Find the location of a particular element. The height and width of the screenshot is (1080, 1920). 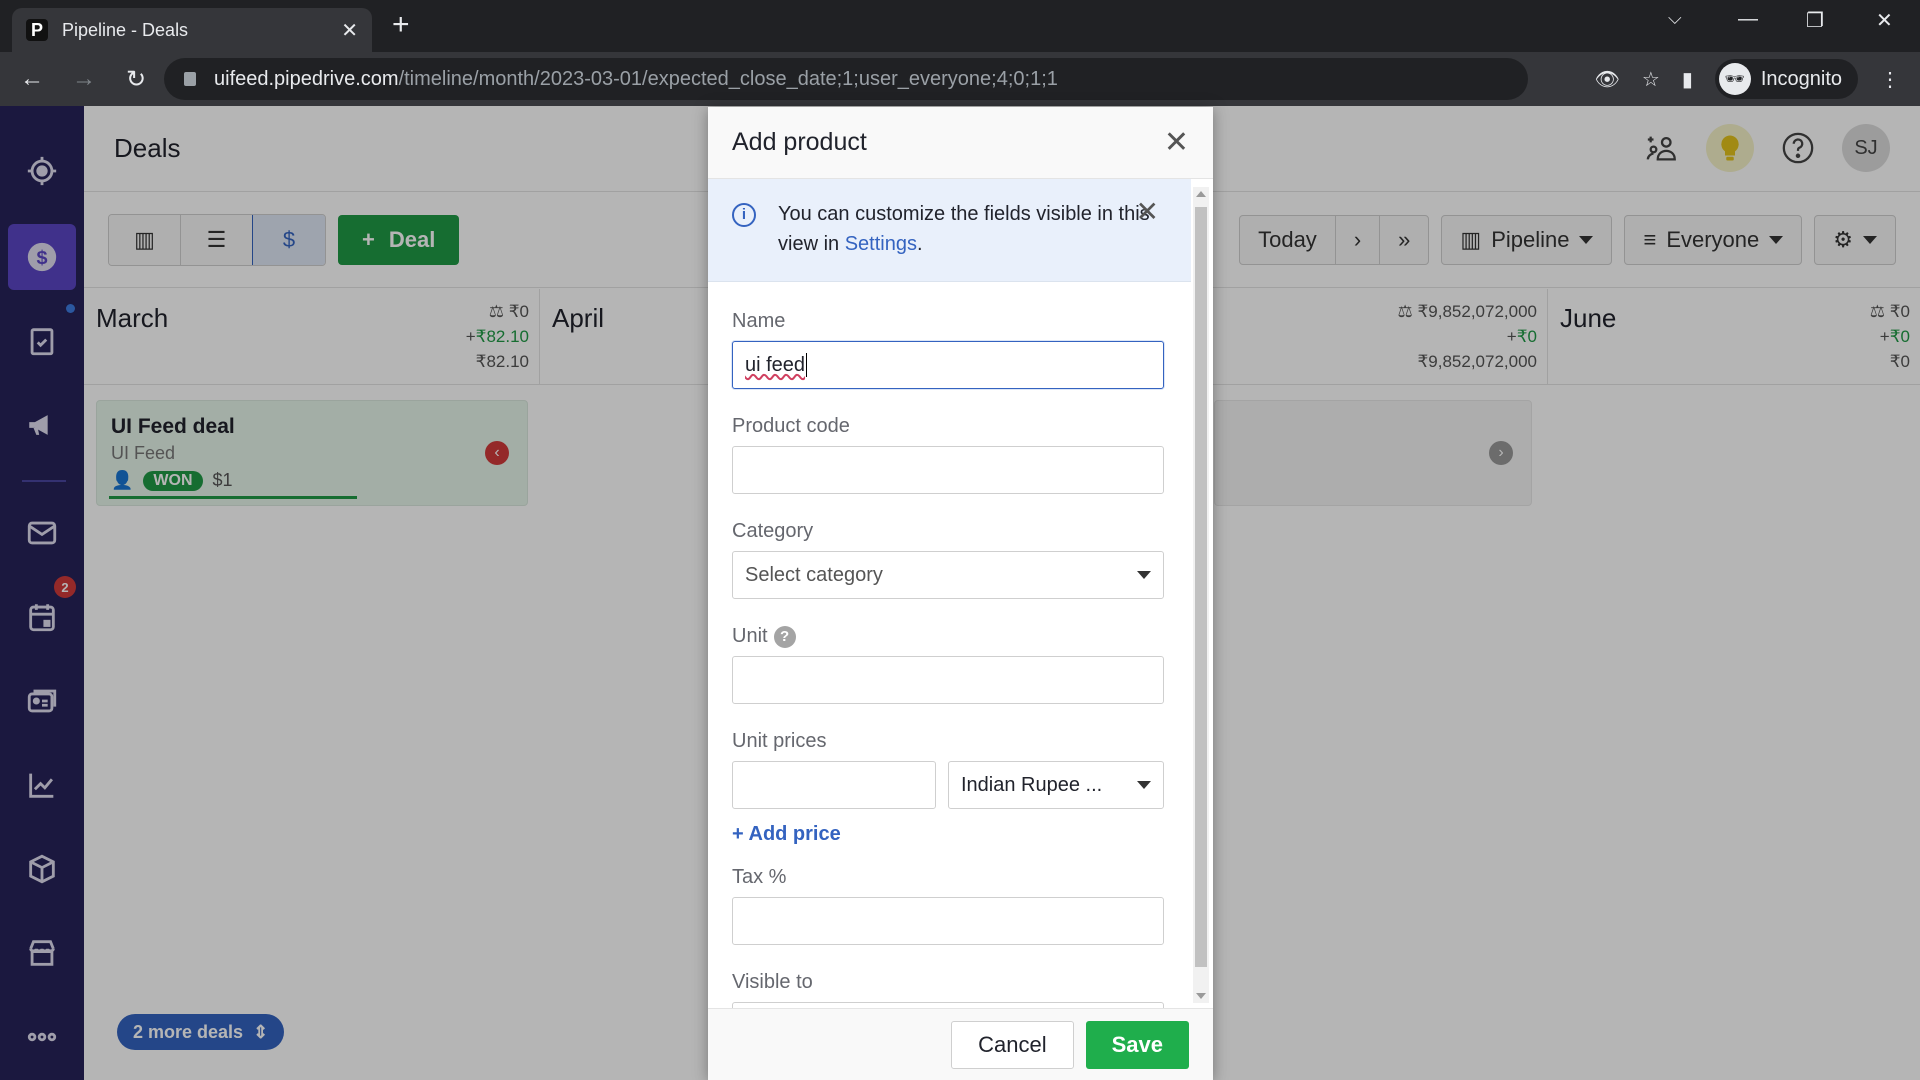

unit-label: Unit is located at coordinates (750, 636).